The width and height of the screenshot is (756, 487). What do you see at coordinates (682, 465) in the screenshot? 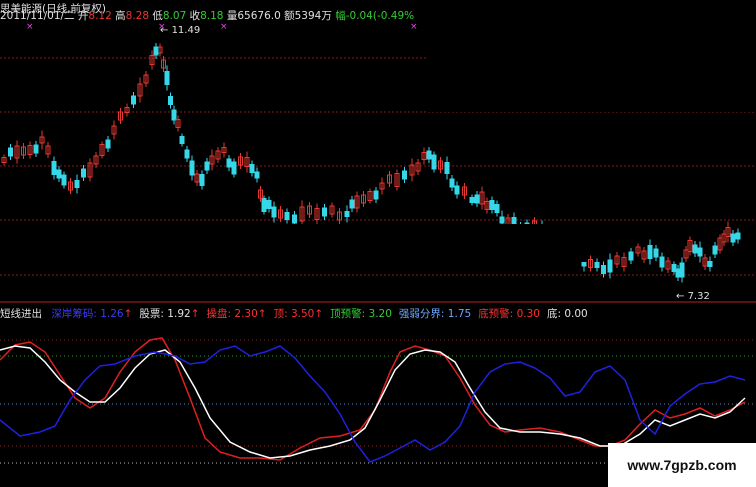
I see `watermark: www.7gpzb.com` at bounding box center [682, 465].